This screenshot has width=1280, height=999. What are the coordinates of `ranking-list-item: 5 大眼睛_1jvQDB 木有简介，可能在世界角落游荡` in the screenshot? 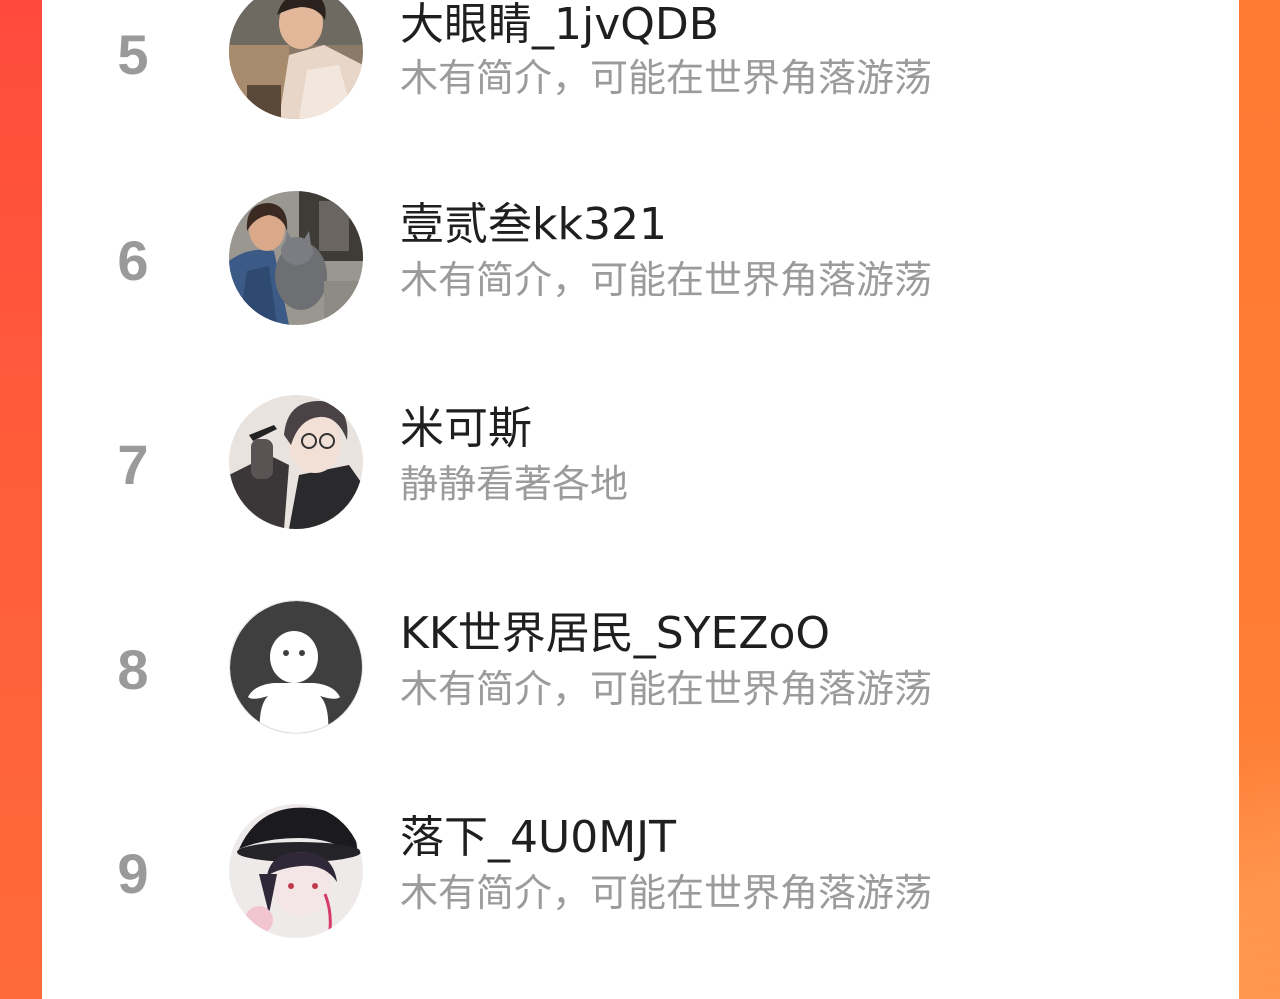 It's located at (640, 62).